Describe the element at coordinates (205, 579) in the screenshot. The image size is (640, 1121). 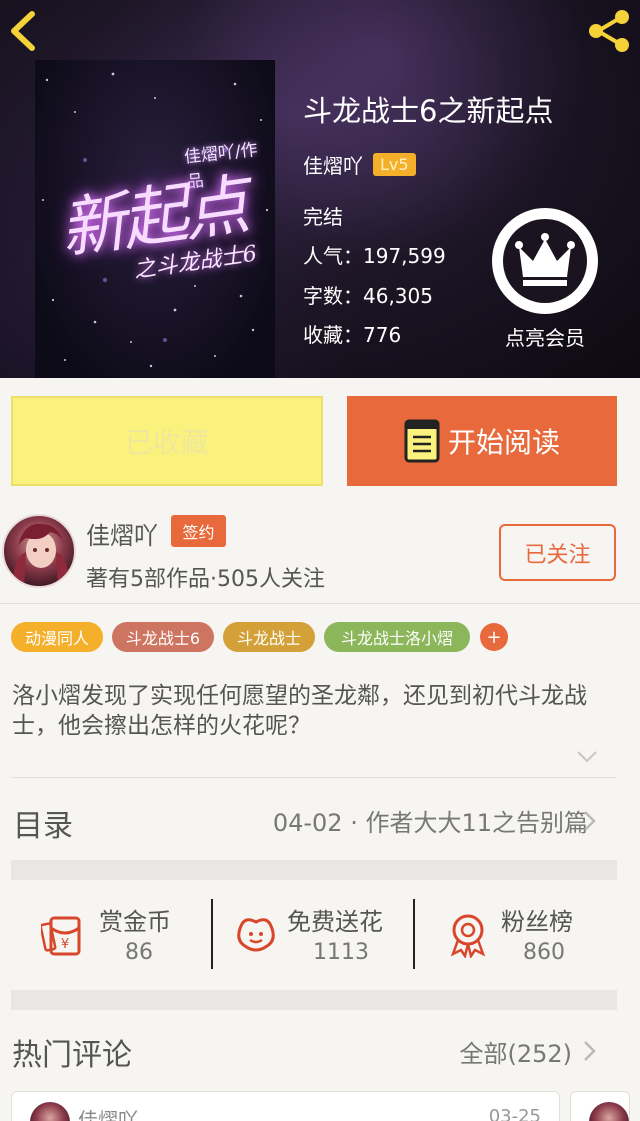
I see `author-stats: 著有5部作品·505人关注` at that location.